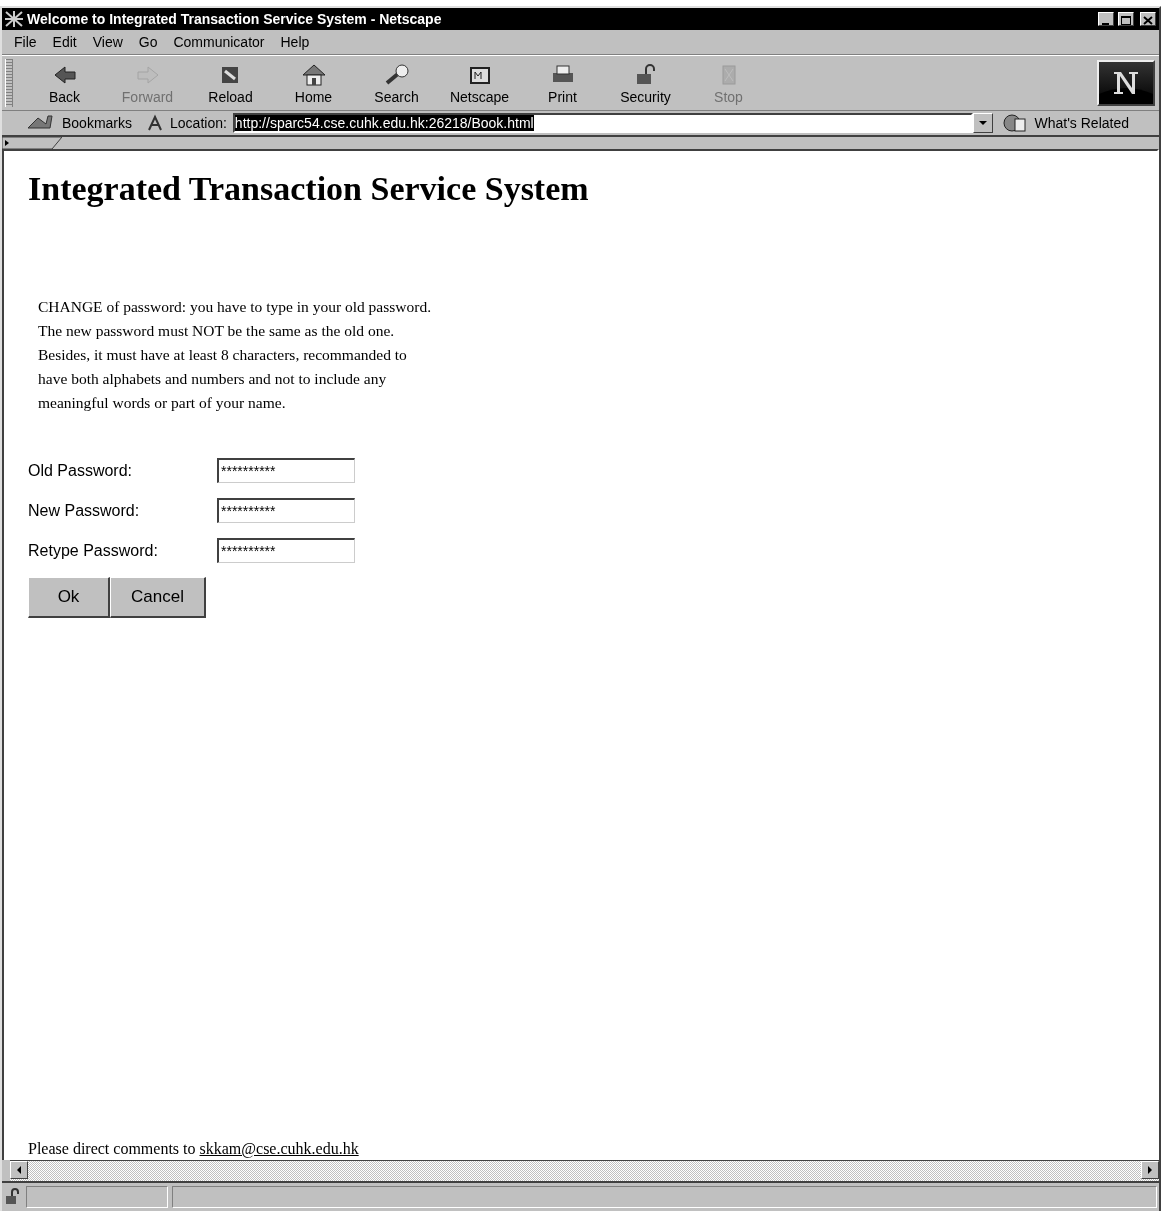 The height and width of the screenshot is (1211, 1165). What do you see at coordinates (81, 470) in the screenshot?
I see `field-label: Old Password:` at bounding box center [81, 470].